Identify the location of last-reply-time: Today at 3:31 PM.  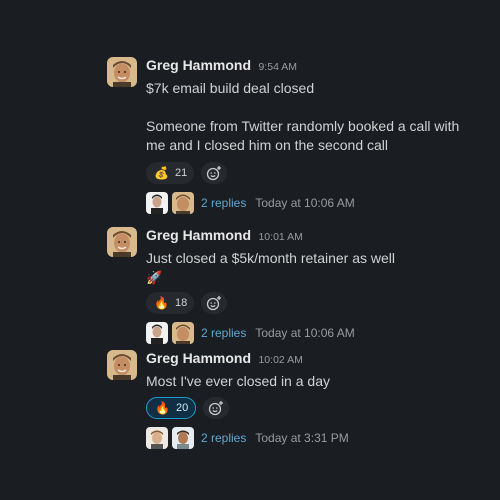
(302, 438).